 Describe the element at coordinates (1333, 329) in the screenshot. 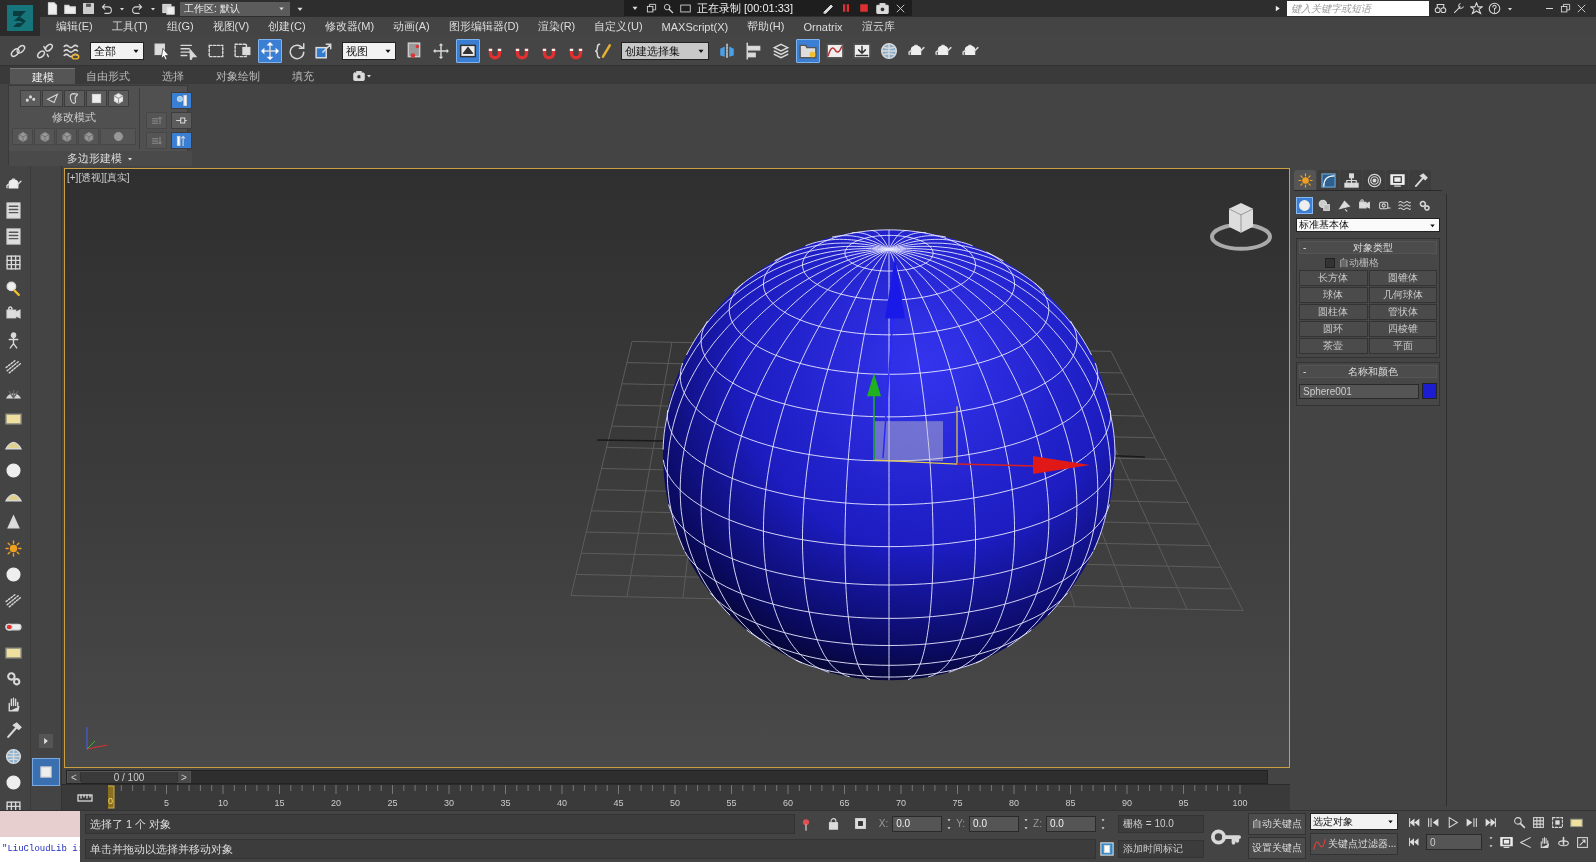

I see `primitive-button: 圆环` at that location.